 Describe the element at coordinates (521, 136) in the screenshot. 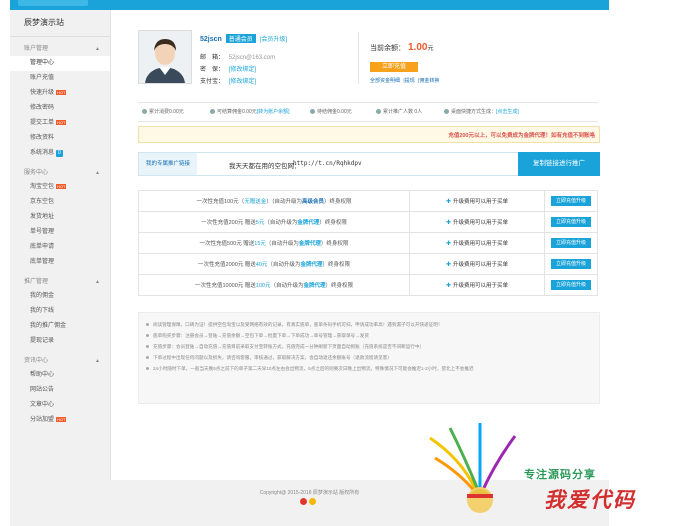

I see `notice-text: 充值200元以上，可以免费成为金牌代理！如有充值不到账咯` at that location.